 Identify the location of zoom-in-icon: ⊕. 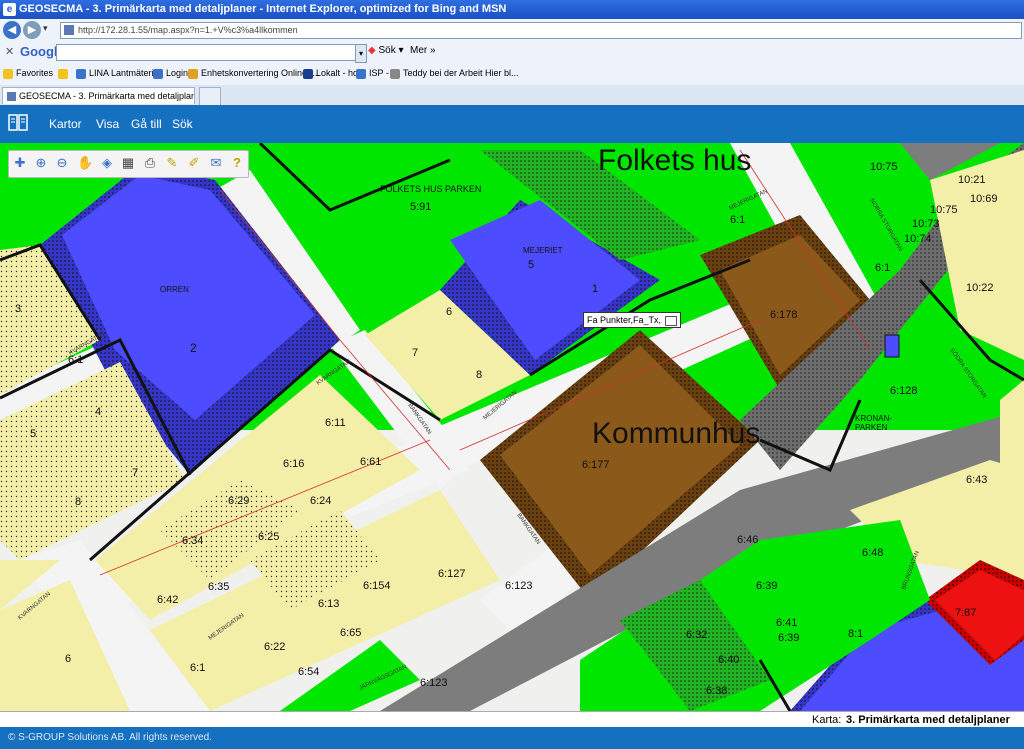
(41, 163).